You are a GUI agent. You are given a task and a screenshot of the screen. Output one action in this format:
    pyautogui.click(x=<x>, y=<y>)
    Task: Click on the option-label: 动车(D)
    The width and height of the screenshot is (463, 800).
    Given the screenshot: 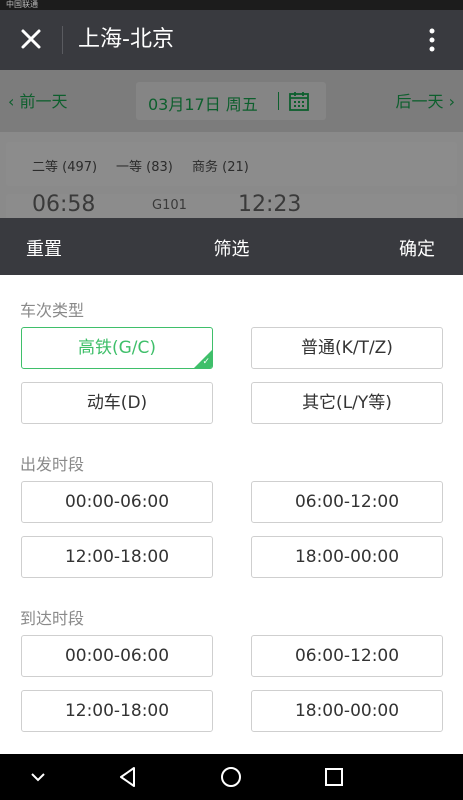 What is the action you would take?
    pyautogui.click(x=117, y=403)
    